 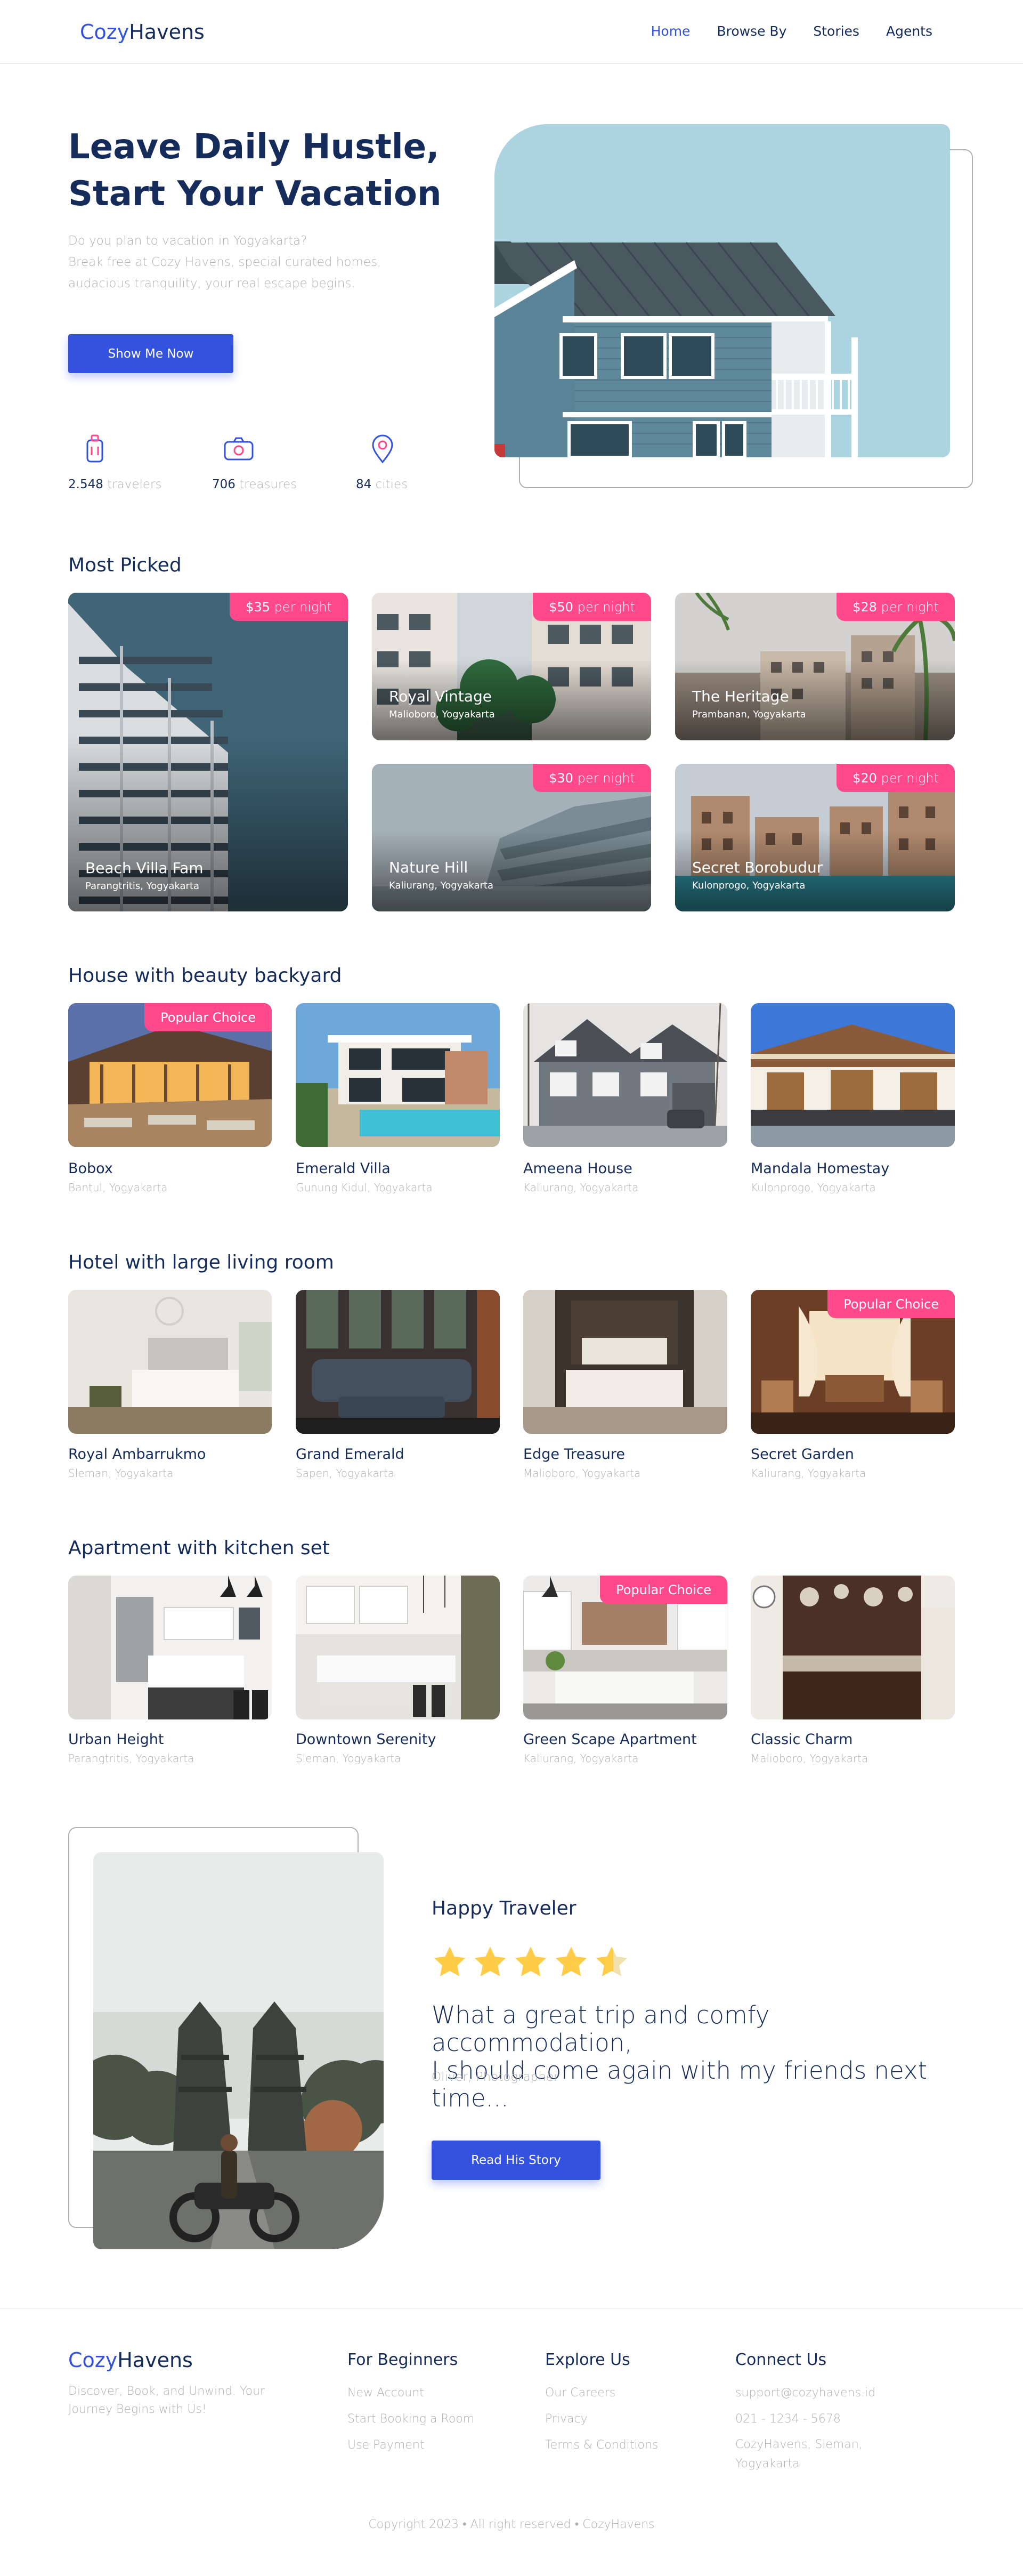 What do you see at coordinates (411, 2419) in the screenshot?
I see `footer-link: Start Booking a Room` at bounding box center [411, 2419].